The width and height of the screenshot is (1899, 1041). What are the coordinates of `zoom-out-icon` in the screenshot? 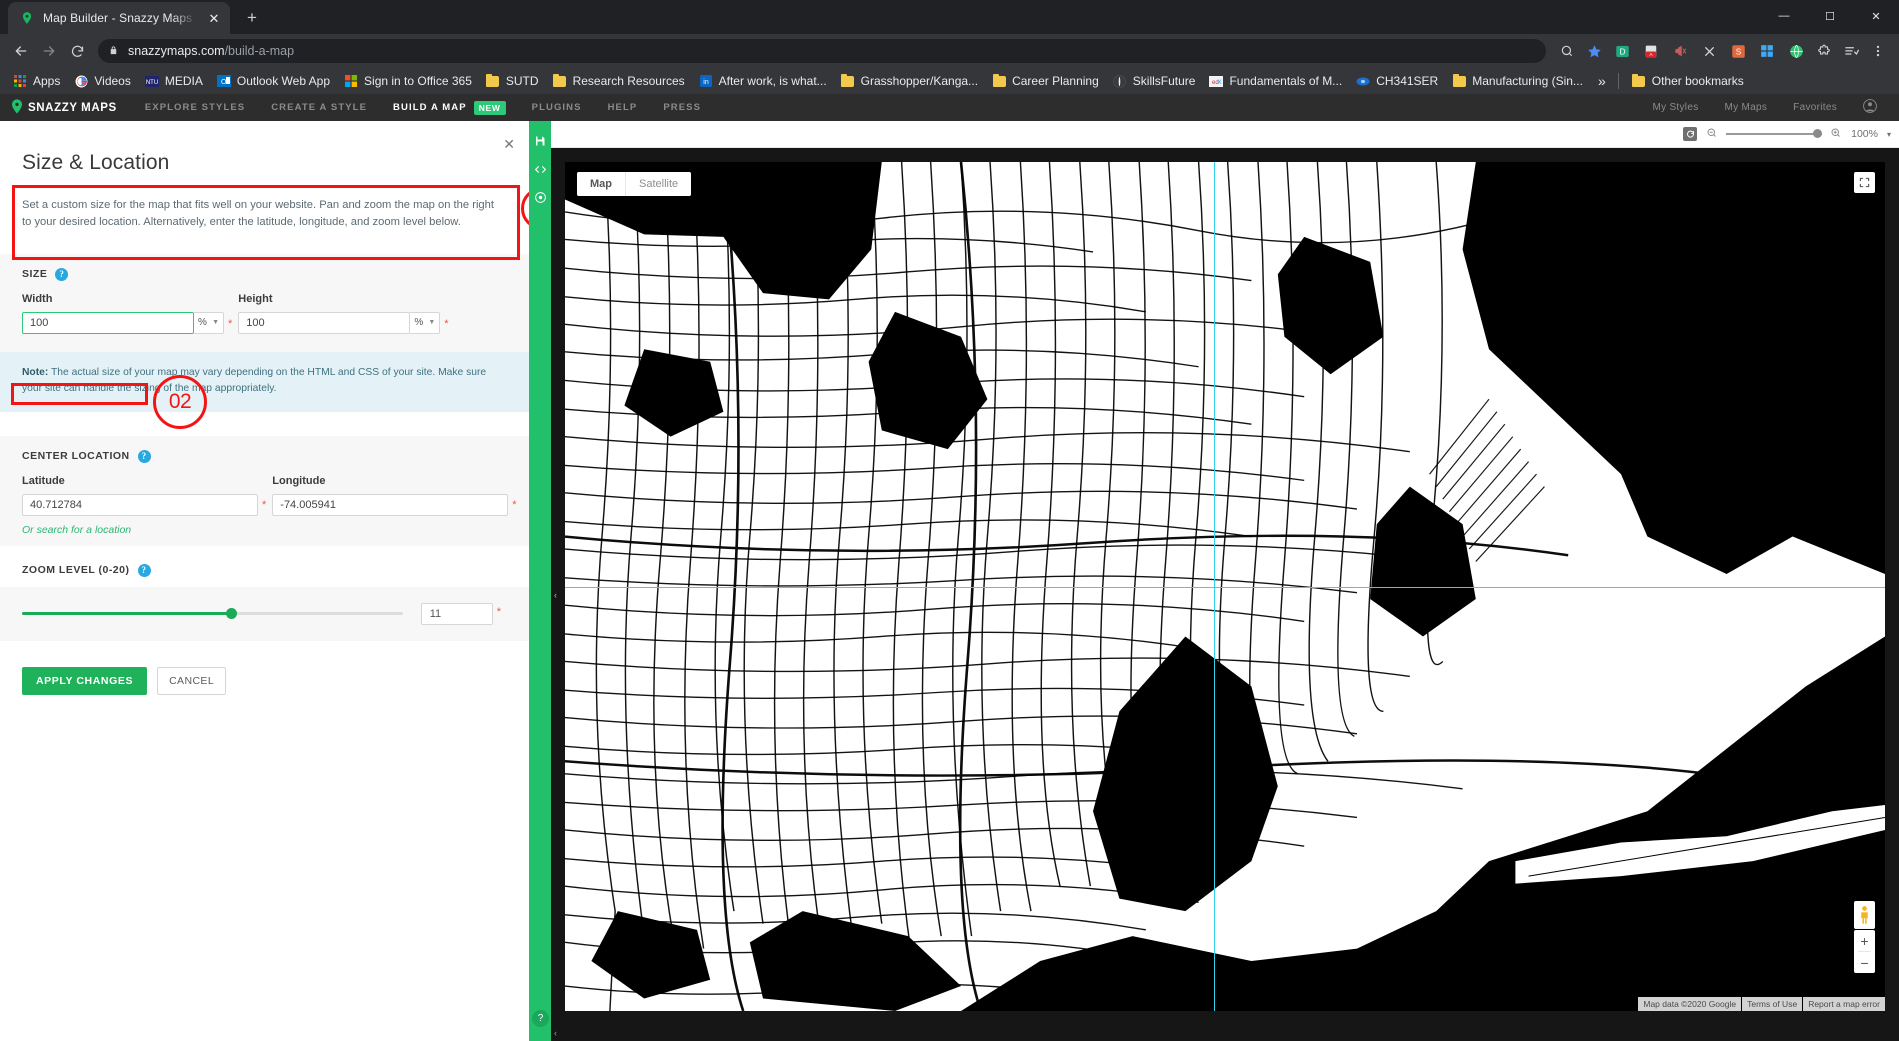 It's located at (1712, 134).